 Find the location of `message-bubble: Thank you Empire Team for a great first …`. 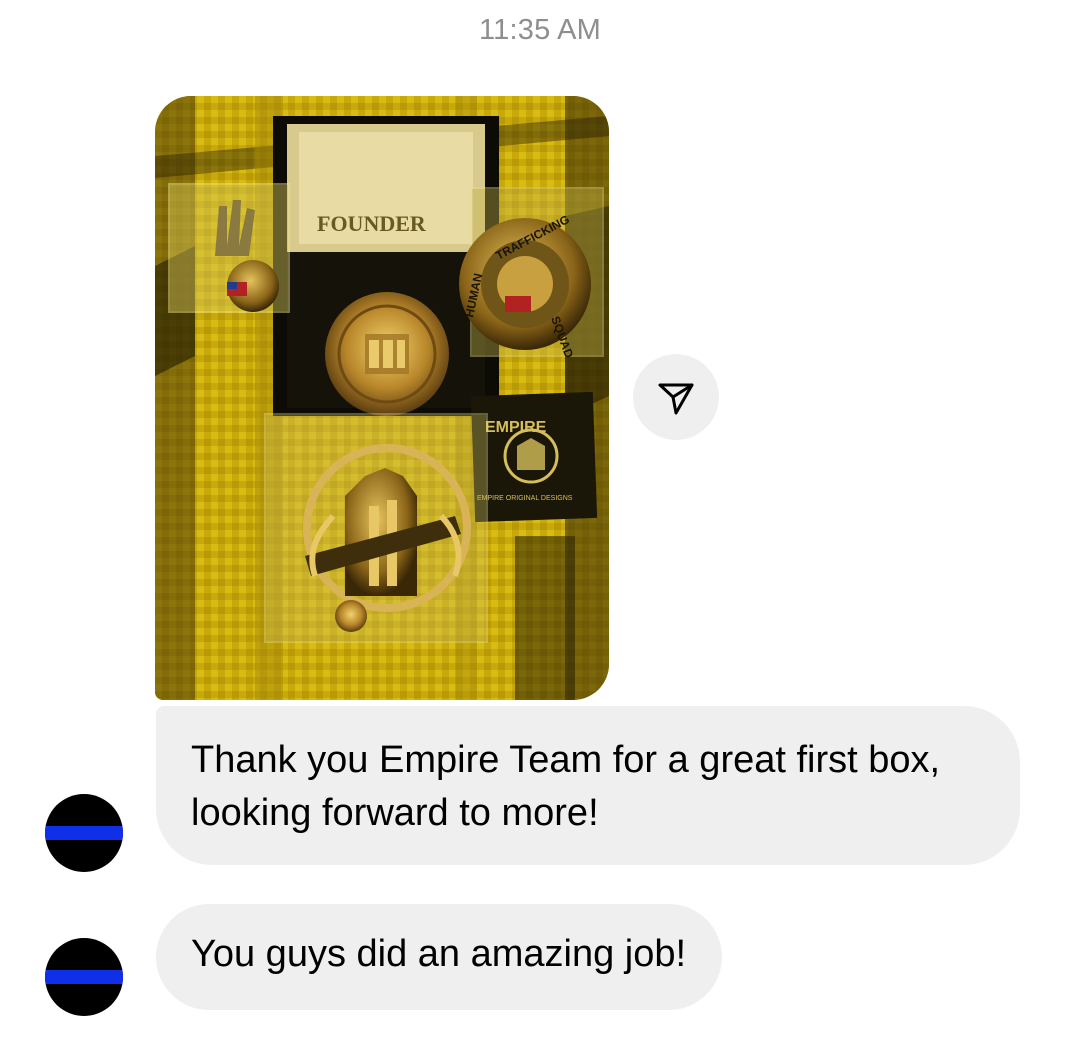

message-bubble: Thank you Empire Team for a great first … is located at coordinates (588, 785).